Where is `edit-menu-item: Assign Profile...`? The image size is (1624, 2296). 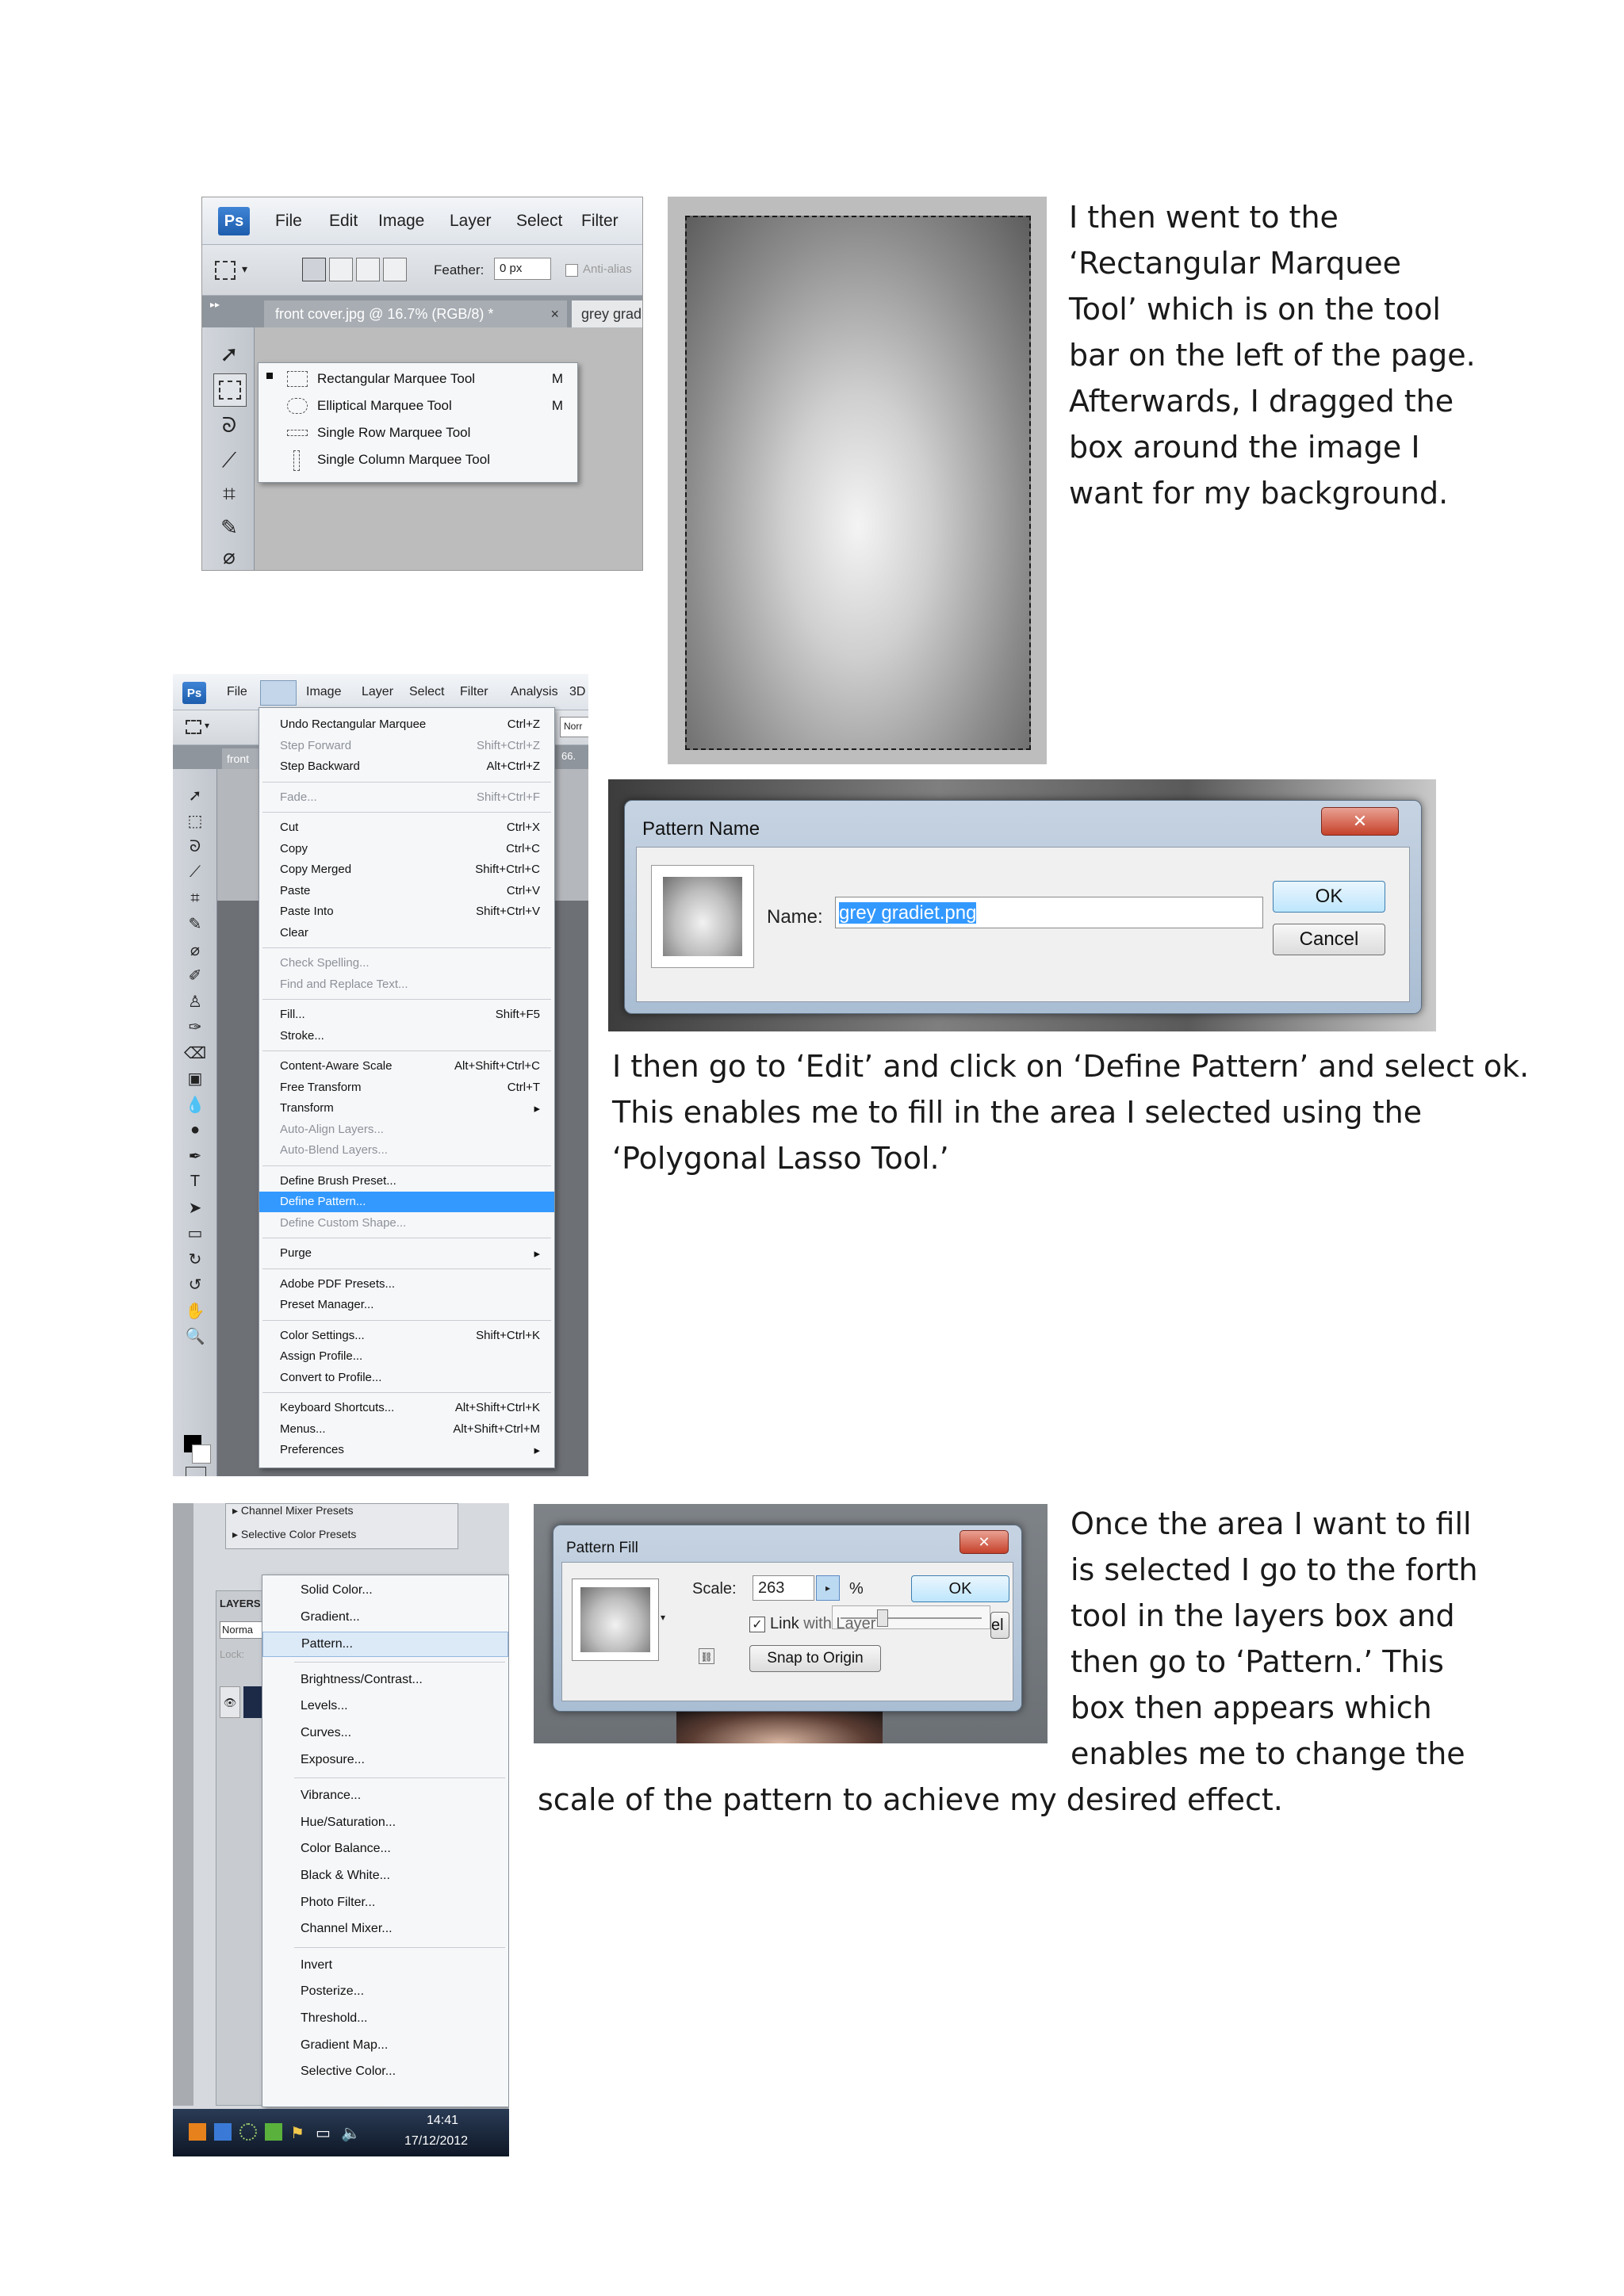 edit-menu-item: Assign Profile... is located at coordinates (406, 1357).